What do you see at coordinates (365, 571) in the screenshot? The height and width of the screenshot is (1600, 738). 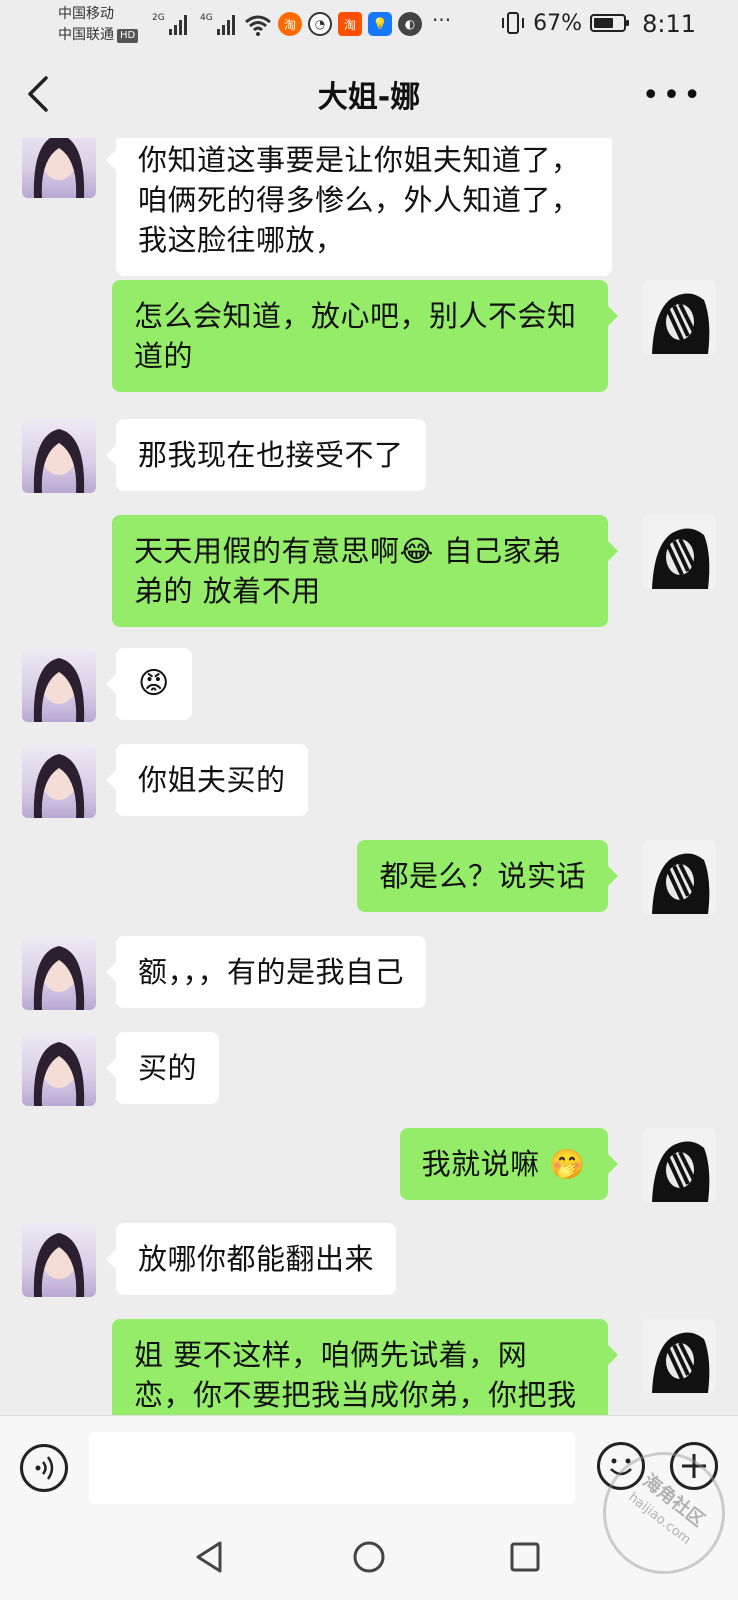 I see `message-text: 天天用假的有意思啊😂 自己家弟弟的 放着不用` at bounding box center [365, 571].